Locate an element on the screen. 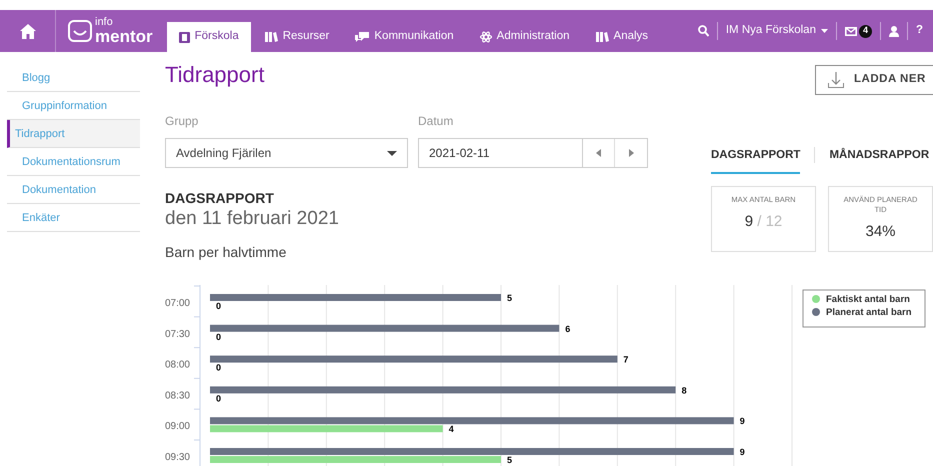 The width and height of the screenshot is (933, 466). sidebar-item: Blogg is located at coordinates (73, 78).